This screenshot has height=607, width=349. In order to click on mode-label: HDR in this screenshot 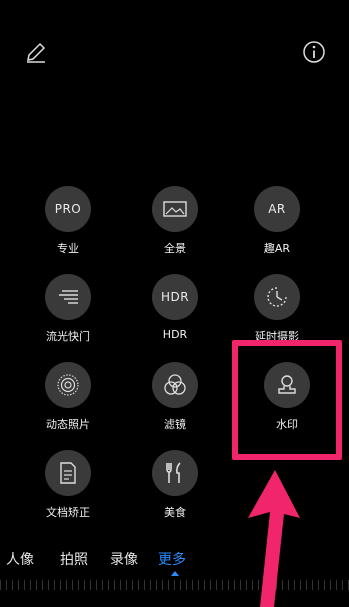, I will do `click(175, 334)`.